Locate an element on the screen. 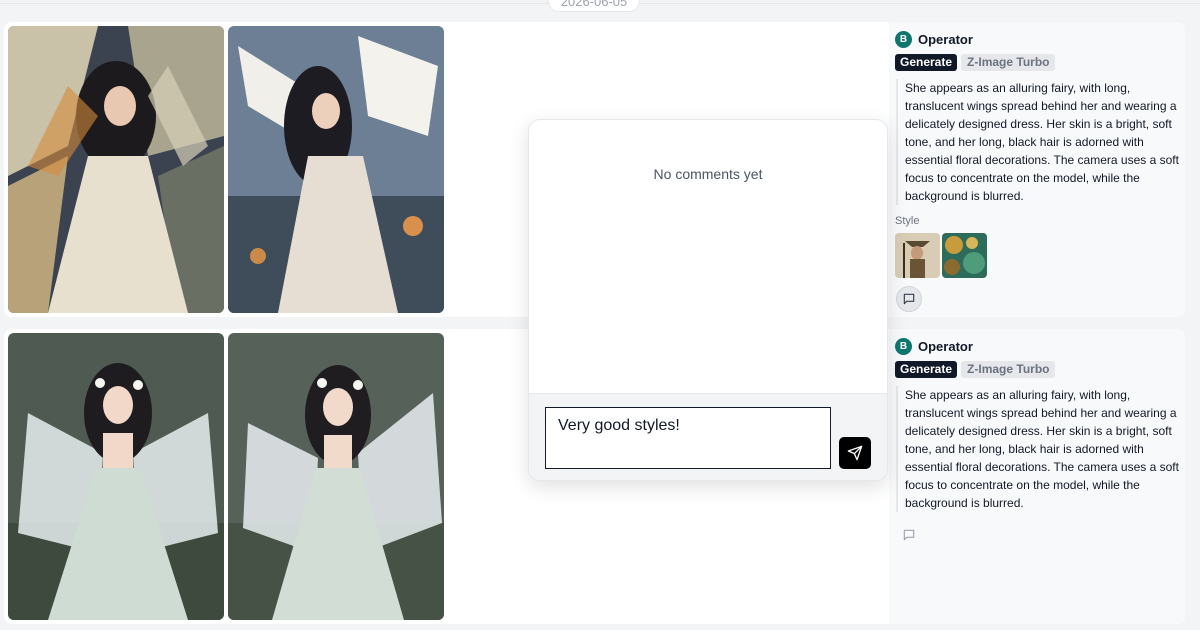 The image size is (1200, 630). send-icon is located at coordinates (855, 453).